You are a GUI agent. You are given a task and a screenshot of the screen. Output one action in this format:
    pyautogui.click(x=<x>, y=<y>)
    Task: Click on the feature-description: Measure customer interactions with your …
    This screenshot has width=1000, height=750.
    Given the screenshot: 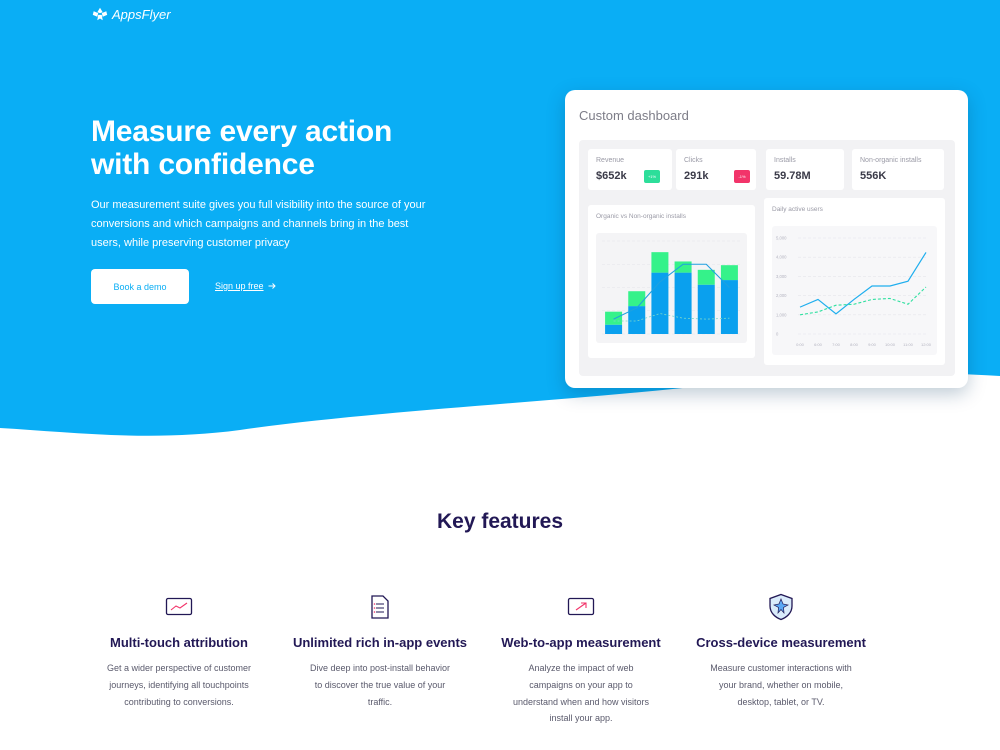 What is the action you would take?
    pyautogui.click(x=781, y=685)
    